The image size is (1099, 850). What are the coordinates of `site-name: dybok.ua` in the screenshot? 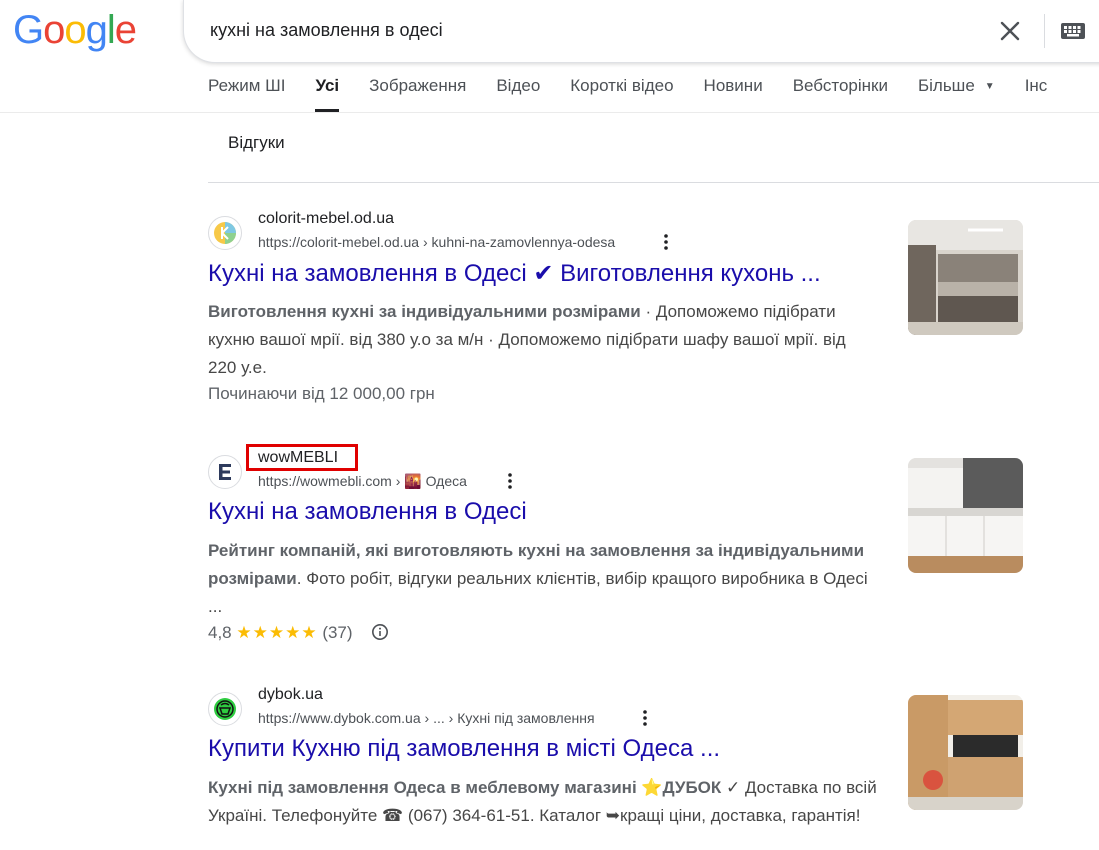 It's located at (290, 695).